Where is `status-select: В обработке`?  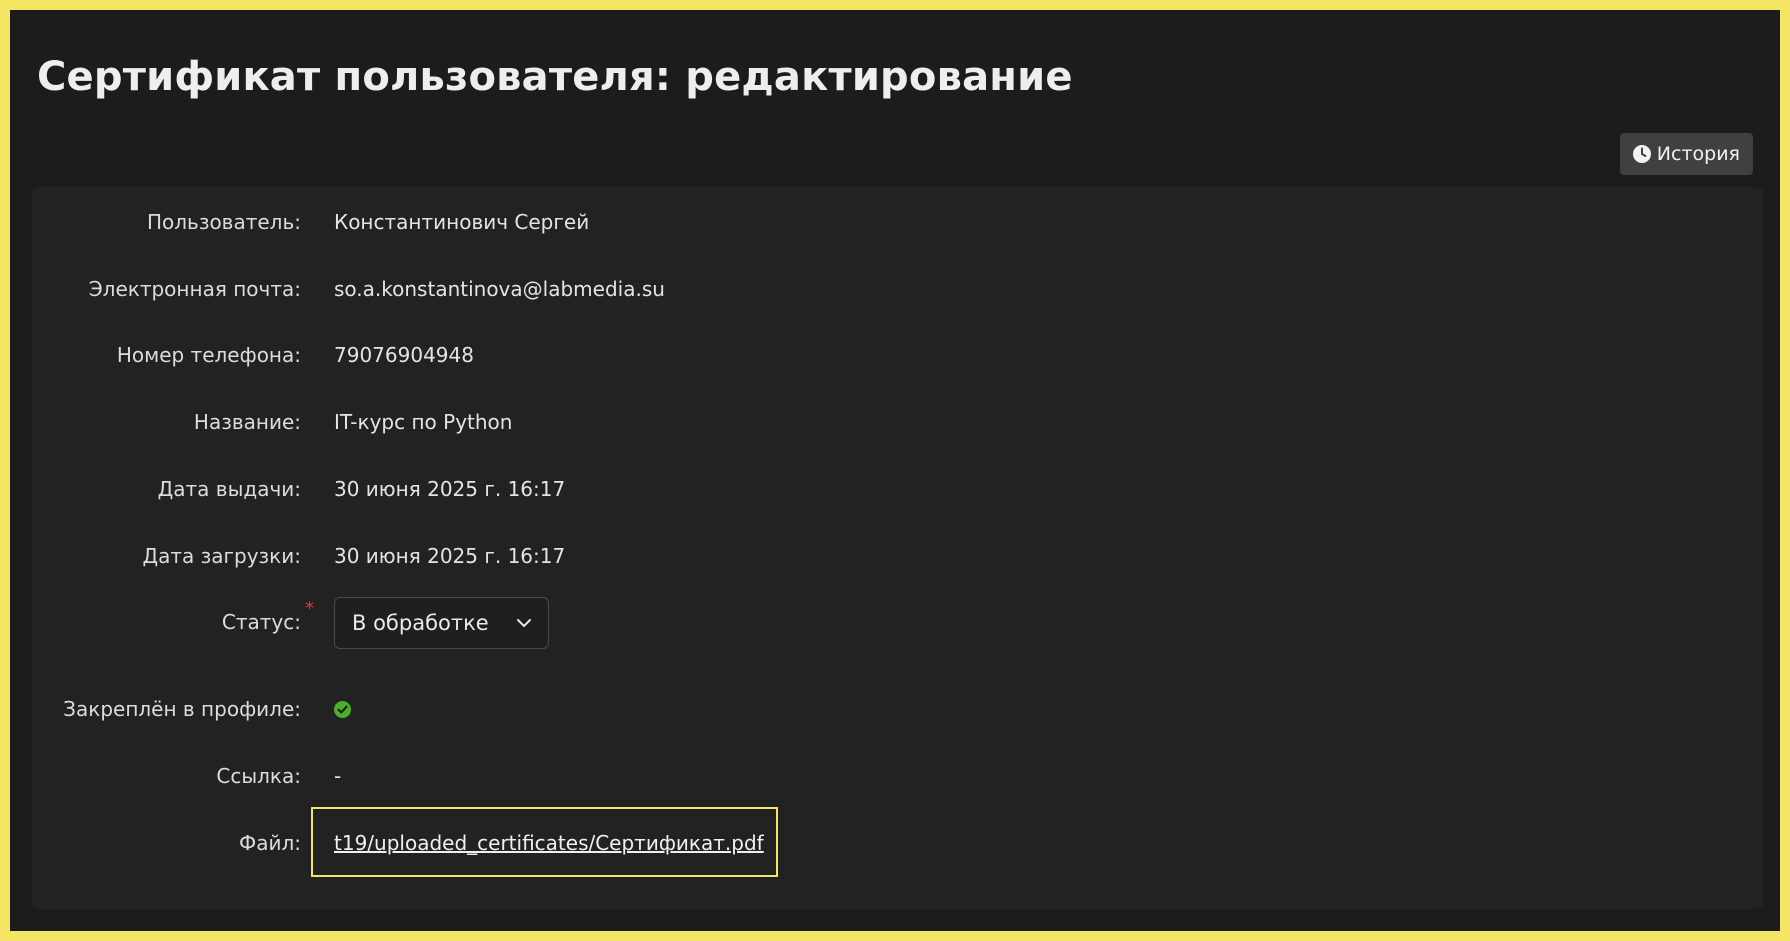 status-select: В обработке is located at coordinates (441, 623).